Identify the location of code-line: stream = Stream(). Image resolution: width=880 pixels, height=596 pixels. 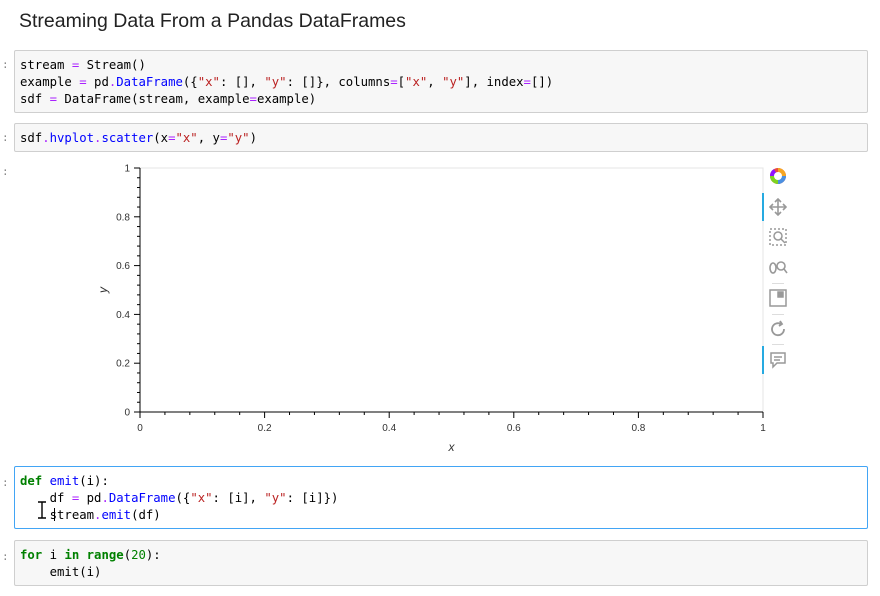
(443, 65).